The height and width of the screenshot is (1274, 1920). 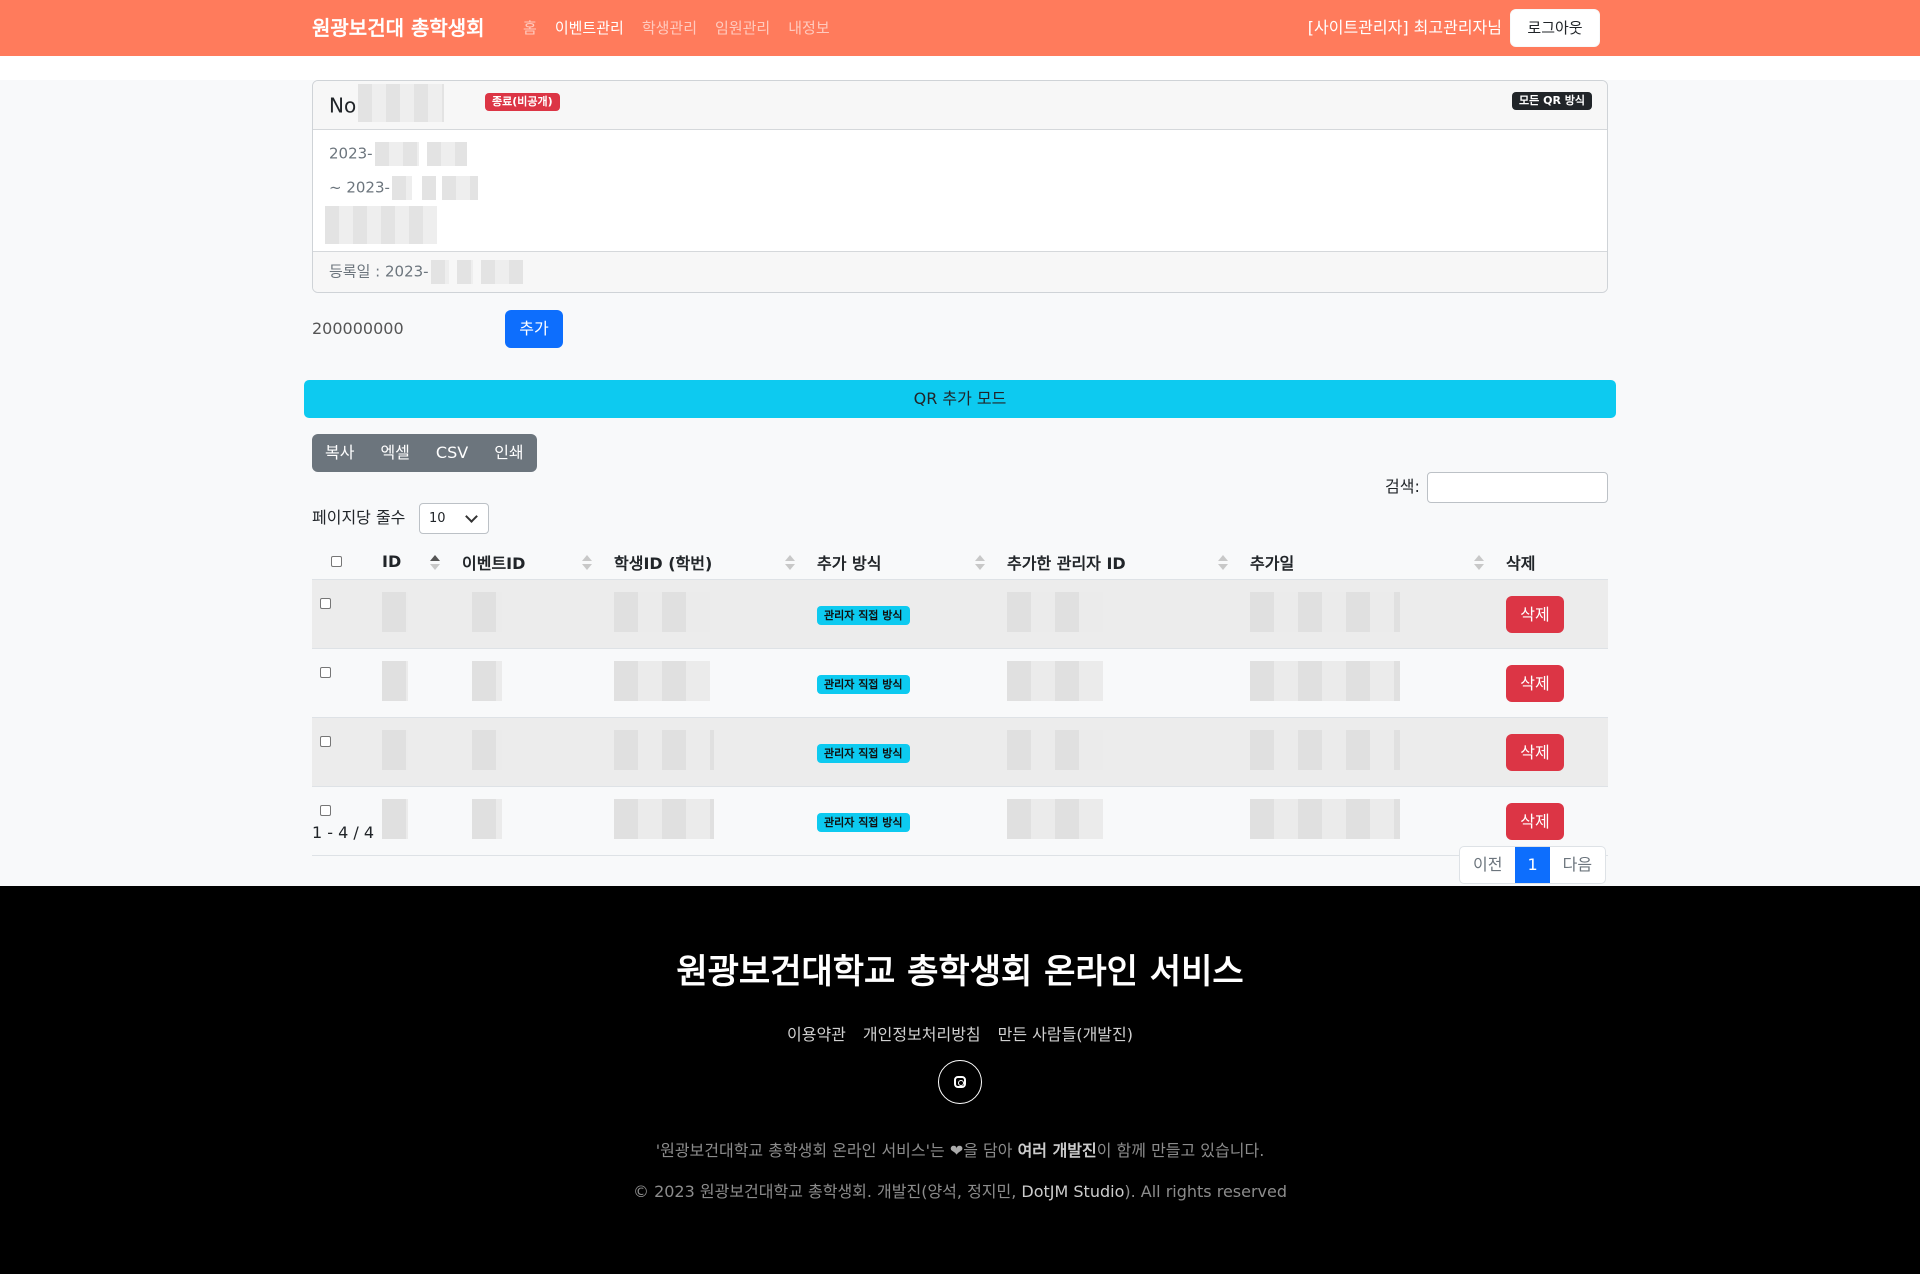 I want to click on redacted-event-title, so click(x=381, y=225).